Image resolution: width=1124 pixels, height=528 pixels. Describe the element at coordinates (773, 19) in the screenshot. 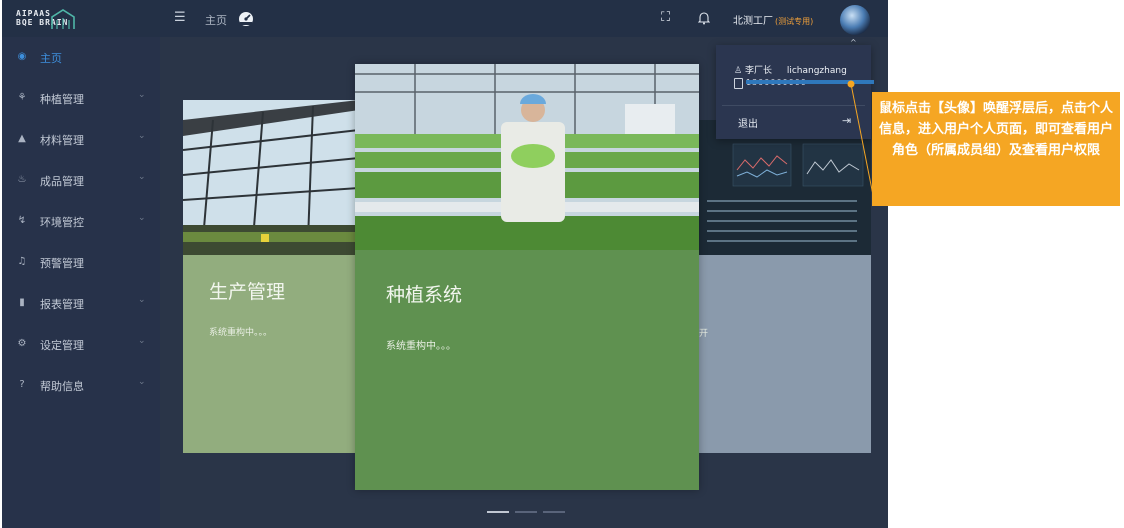

I see `company-selector: 北测工厂 (测试专用)` at that location.